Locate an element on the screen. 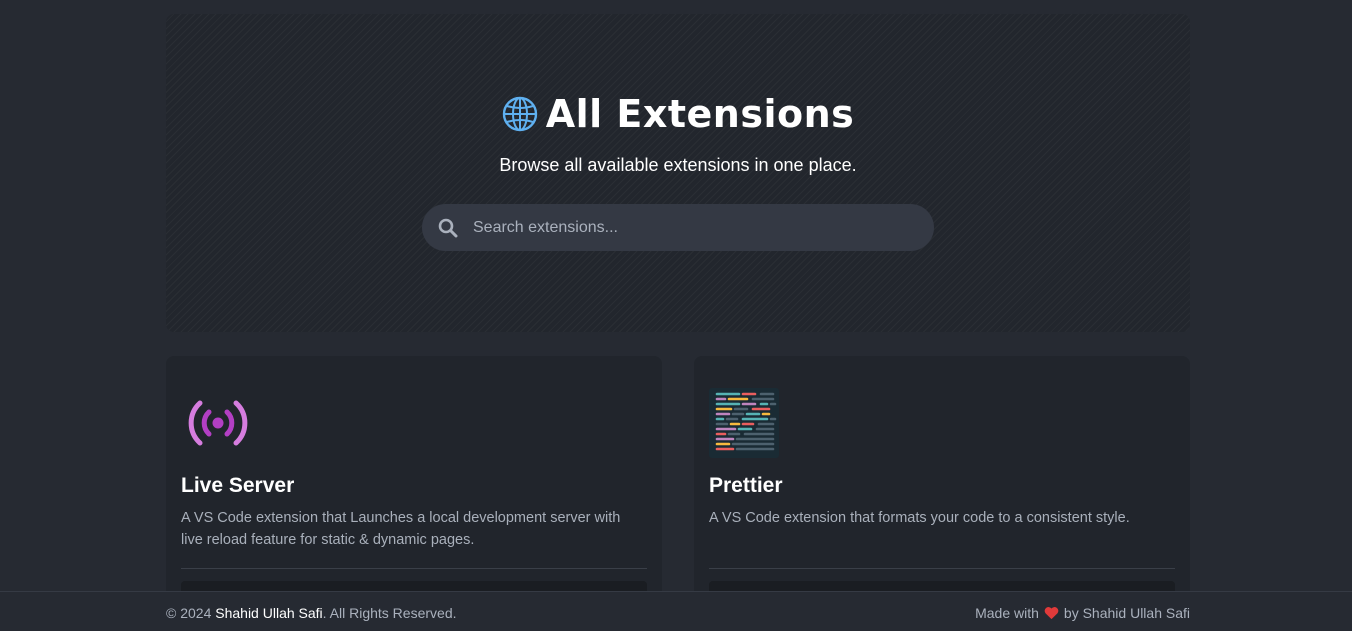 This screenshot has width=1352, height=631. heart-icon is located at coordinates (1051, 613).